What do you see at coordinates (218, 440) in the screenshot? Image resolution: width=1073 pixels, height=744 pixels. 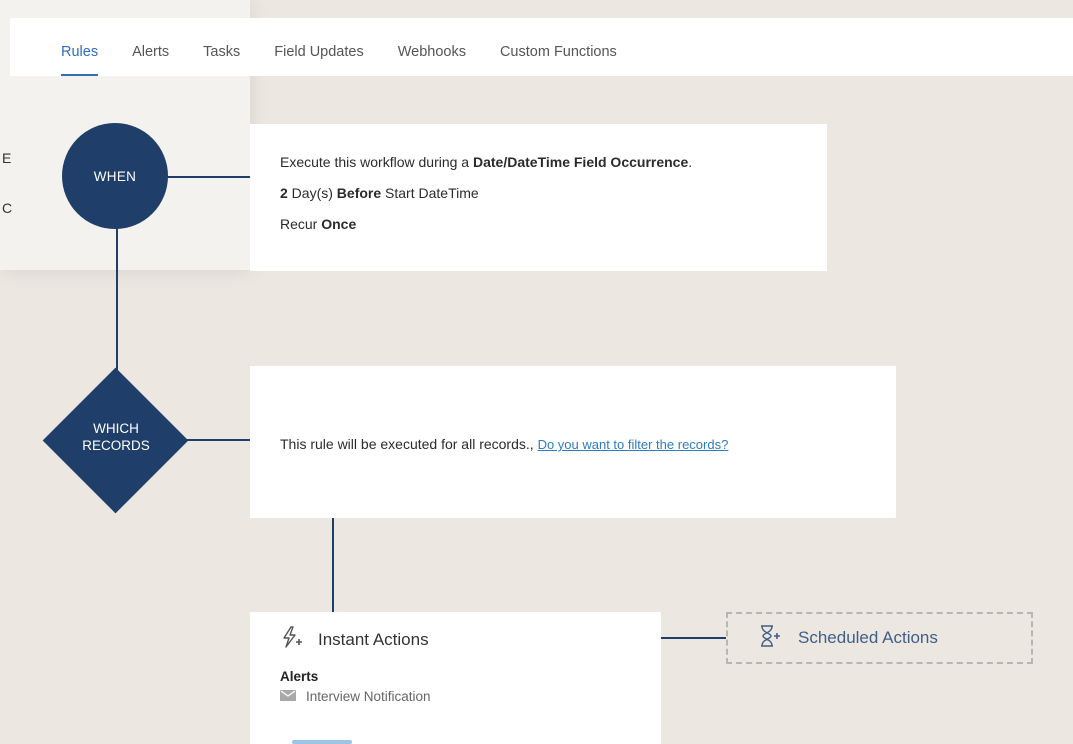 I see `connector-which-card` at bounding box center [218, 440].